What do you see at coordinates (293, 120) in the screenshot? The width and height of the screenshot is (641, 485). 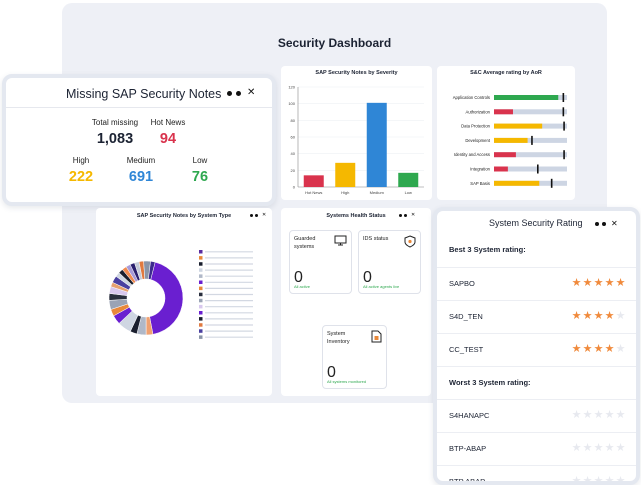 I see `y-tick-label: 80` at bounding box center [293, 120].